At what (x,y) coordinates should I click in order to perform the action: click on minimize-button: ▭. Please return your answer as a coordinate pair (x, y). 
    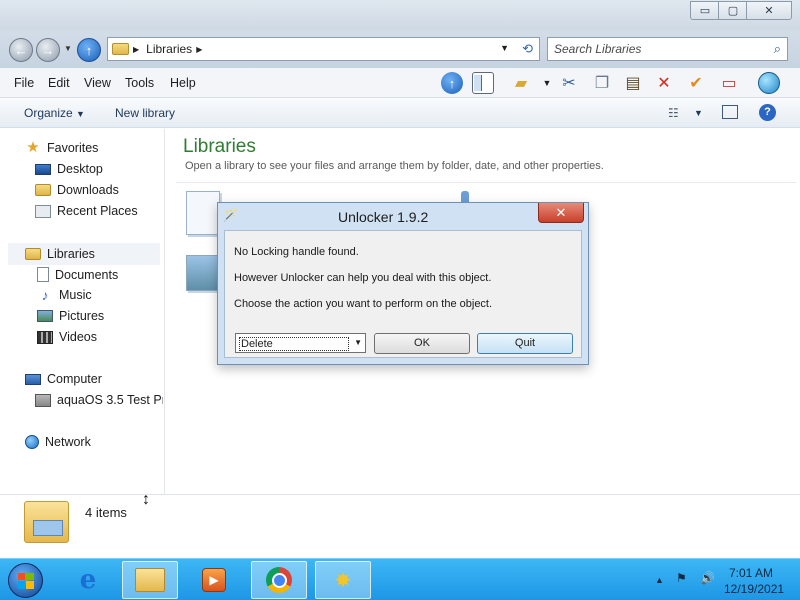
    Looking at the image, I should click on (705, 10).